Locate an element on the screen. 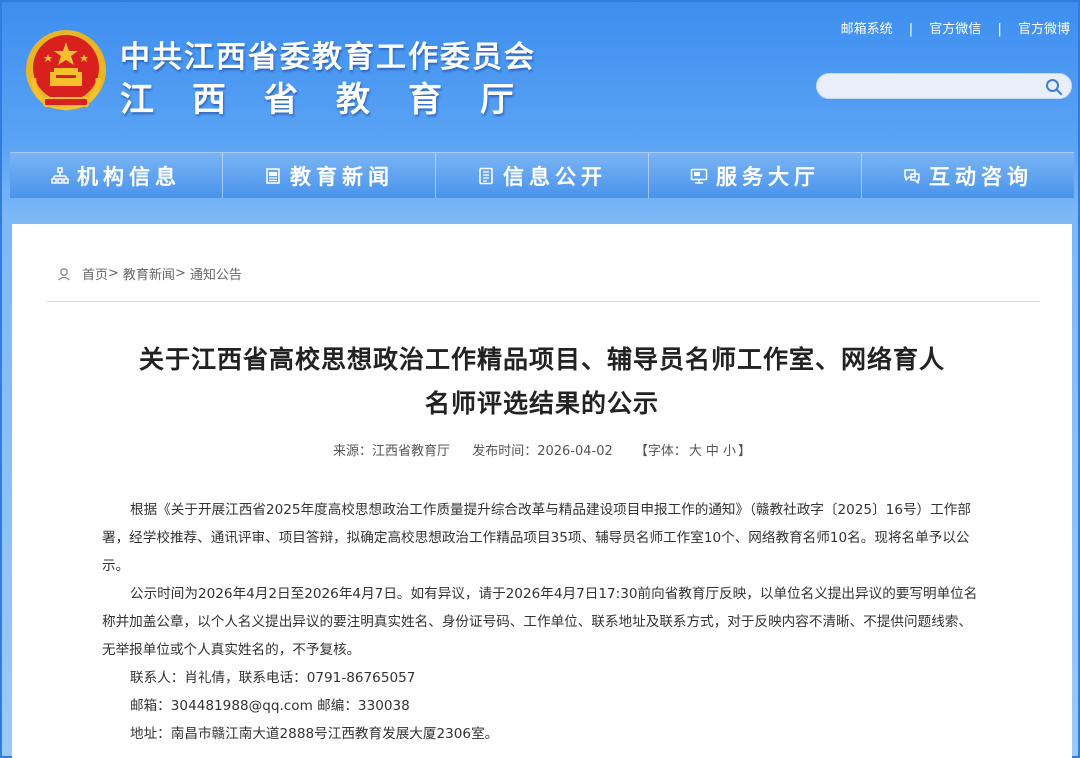 The width and height of the screenshot is (1080, 758). article-publish-time: 发布时间：2026-04-02 is located at coordinates (542, 451).